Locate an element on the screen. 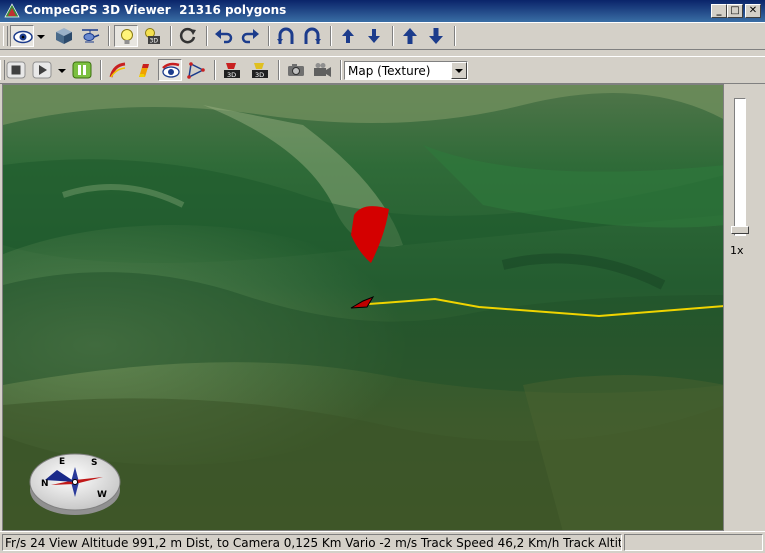 This screenshot has height=553, width=765. stop-button is located at coordinates (16, 70).